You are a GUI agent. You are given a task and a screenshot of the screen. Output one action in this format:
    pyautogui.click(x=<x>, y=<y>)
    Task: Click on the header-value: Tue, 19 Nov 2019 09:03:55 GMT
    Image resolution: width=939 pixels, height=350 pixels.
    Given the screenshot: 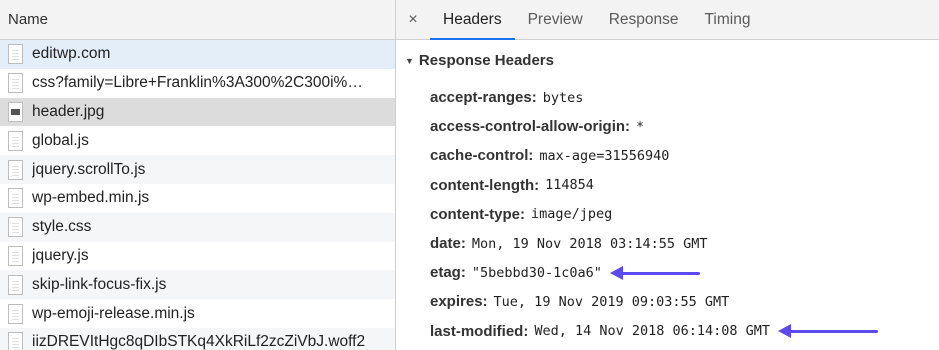 What is the action you would take?
    pyautogui.click(x=611, y=301)
    